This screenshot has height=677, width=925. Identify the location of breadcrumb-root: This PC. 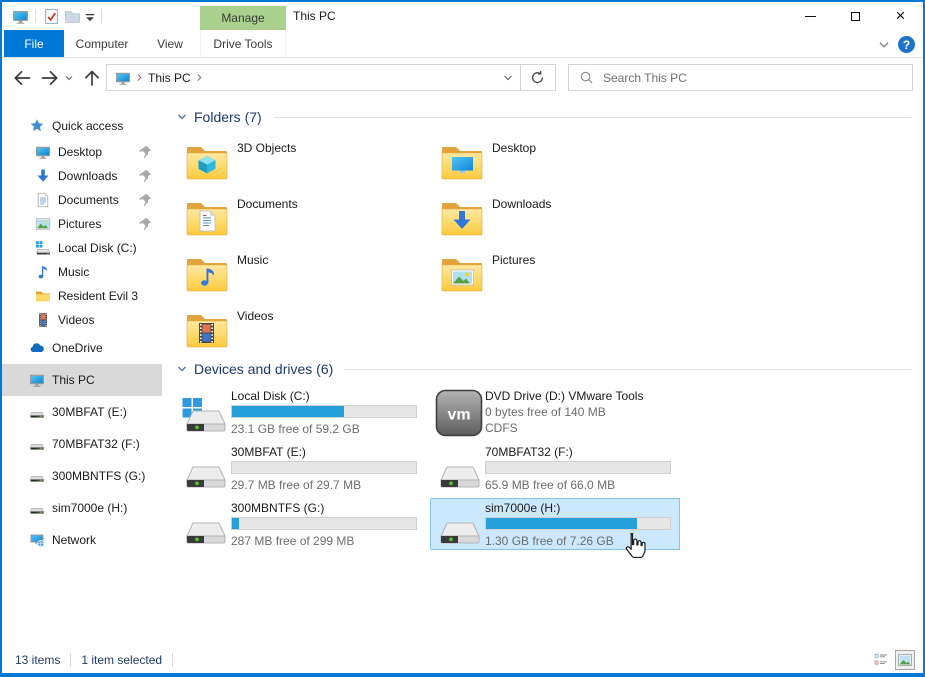
(169, 78).